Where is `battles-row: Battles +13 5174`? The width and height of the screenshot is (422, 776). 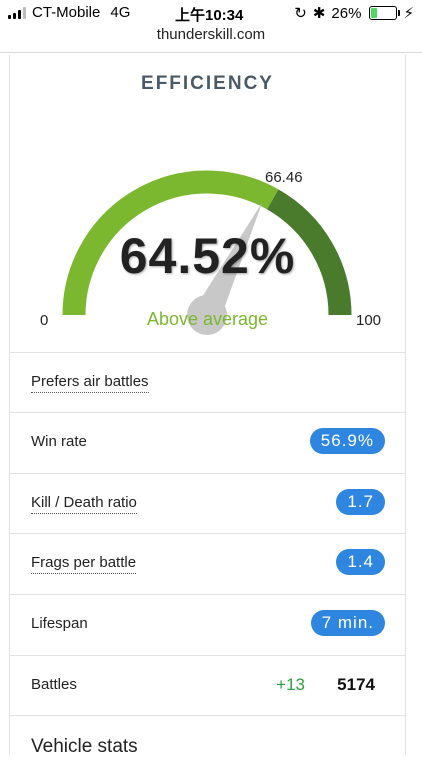 battles-row: Battles +13 5174 is located at coordinates (207, 685).